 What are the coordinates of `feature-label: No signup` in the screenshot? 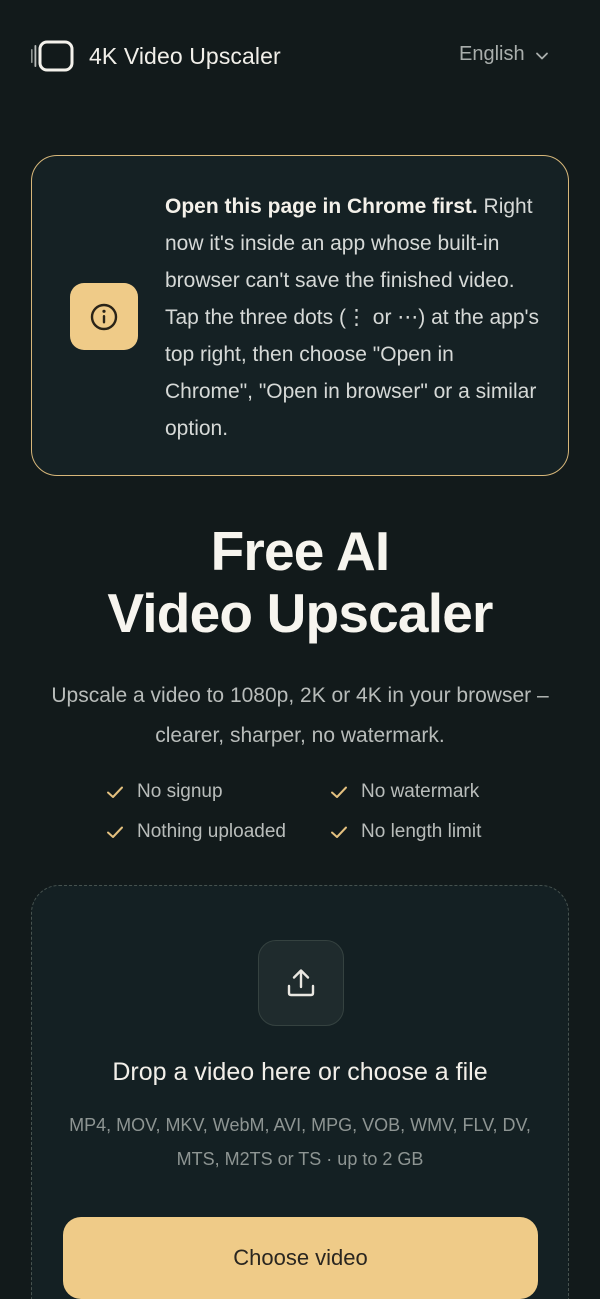 It's located at (180, 791).